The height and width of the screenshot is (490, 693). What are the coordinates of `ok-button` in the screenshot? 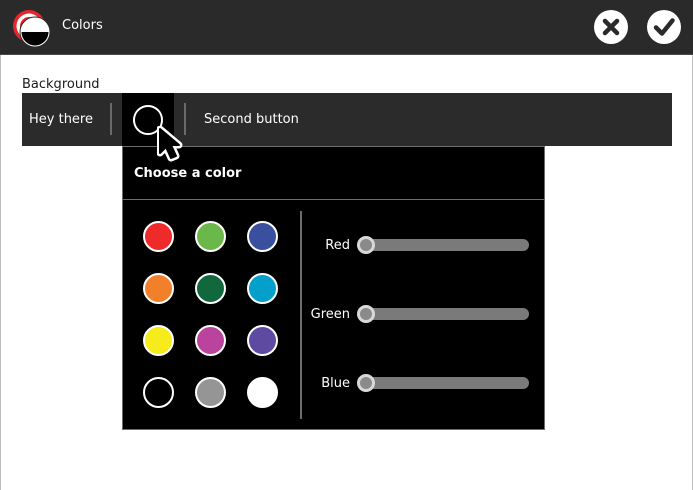 It's located at (664, 27).